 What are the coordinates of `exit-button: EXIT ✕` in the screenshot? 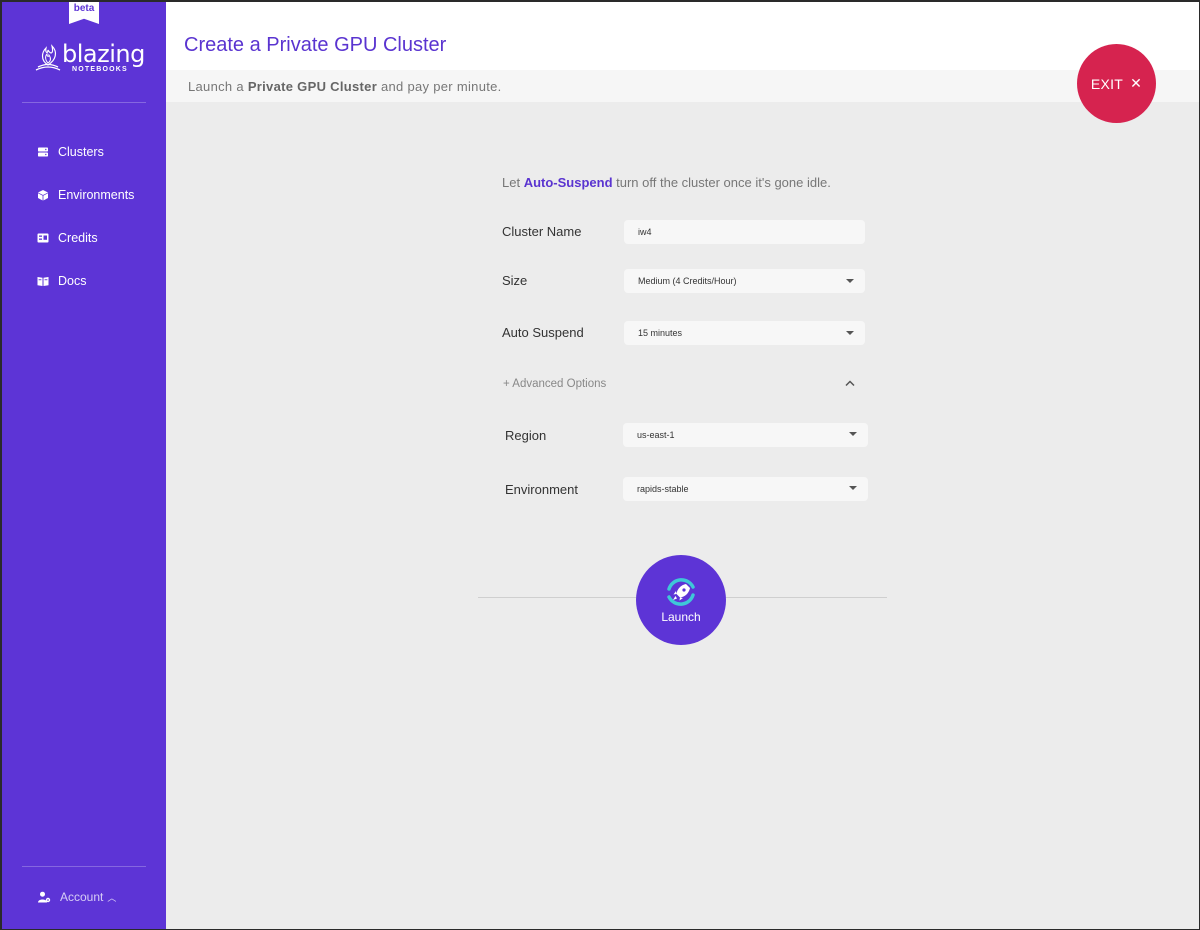 It's located at (1116, 83).